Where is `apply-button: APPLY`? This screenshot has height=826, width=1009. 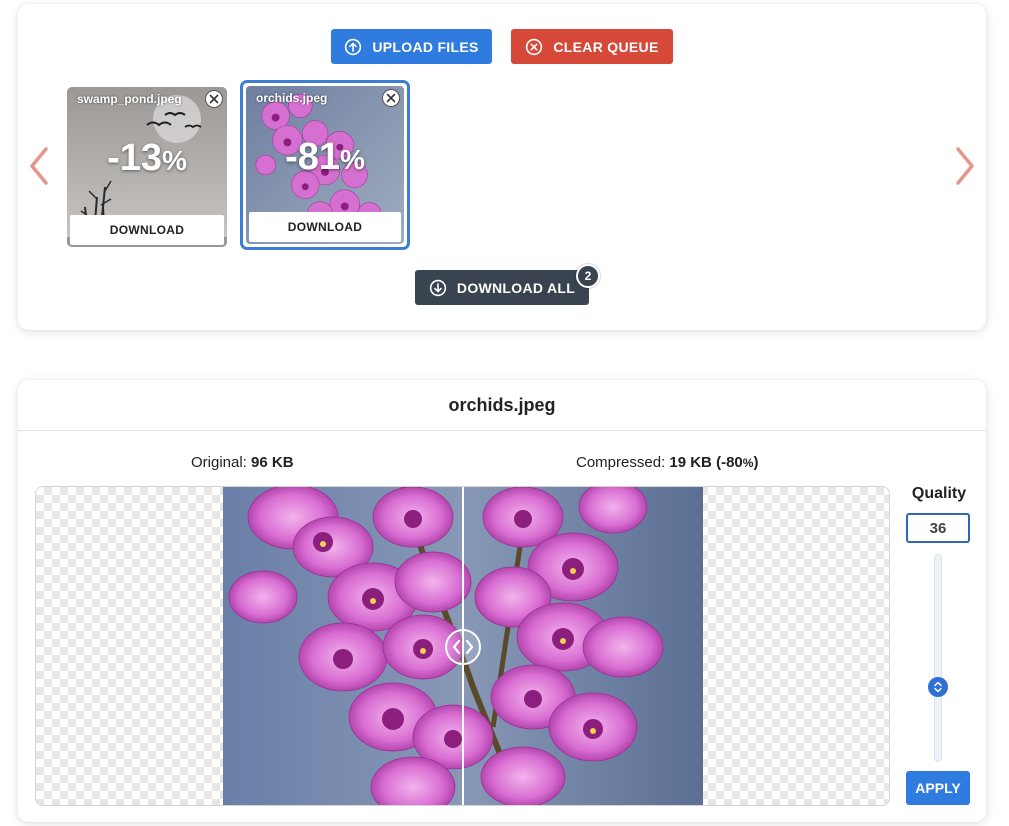 apply-button: APPLY is located at coordinates (938, 788).